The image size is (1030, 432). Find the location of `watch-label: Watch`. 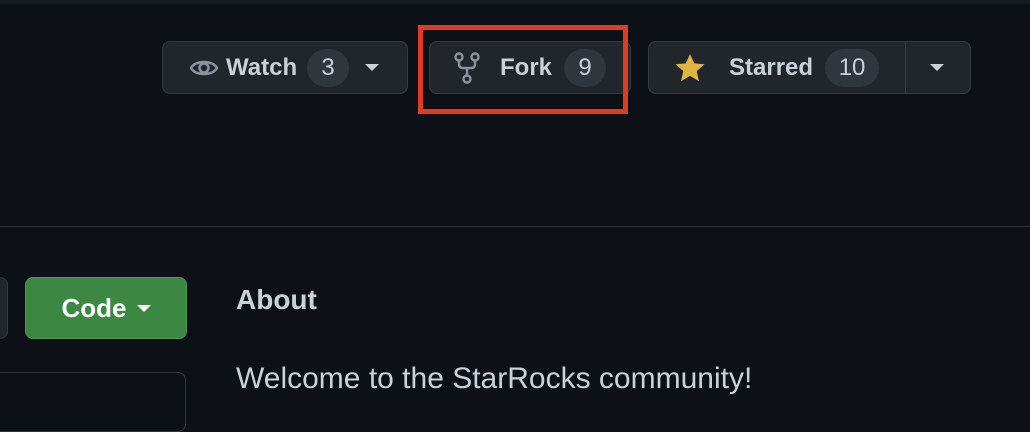

watch-label: Watch is located at coordinates (262, 67).